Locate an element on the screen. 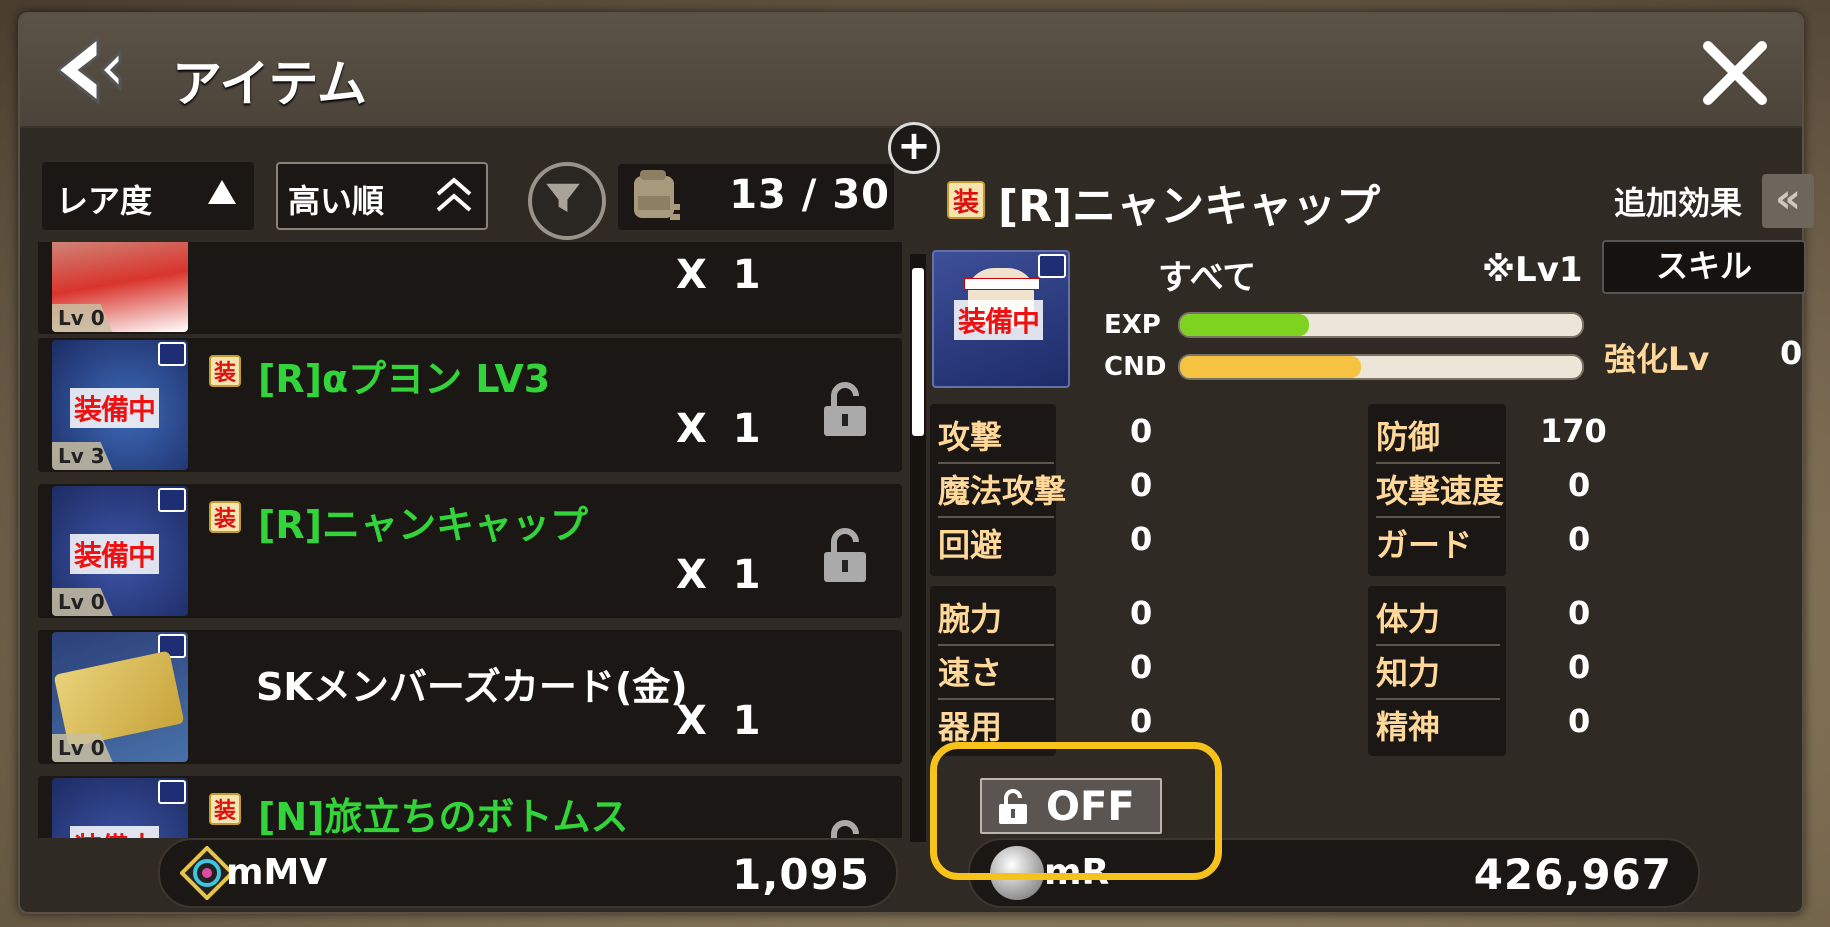 The image size is (1830, 927). cnd-bar-fill is located at coordinates (1270, 367).